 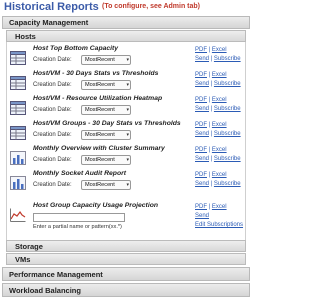 What do you see at coordinates (98, 98) in the screenshot?
I see `report-title: Host/VM - Resource Utilization Heatmap` at bounding box center [98, 98].